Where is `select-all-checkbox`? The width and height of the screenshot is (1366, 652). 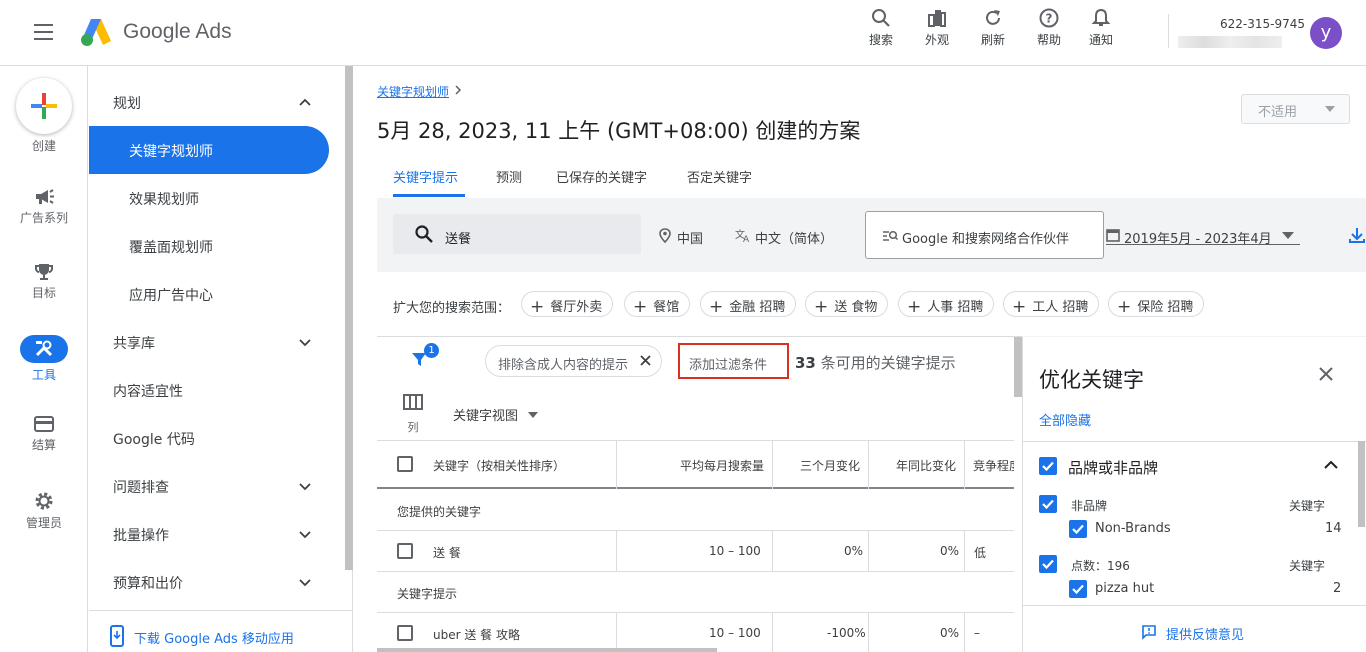
select-all-checkbox is located at coordinates (405, 464).